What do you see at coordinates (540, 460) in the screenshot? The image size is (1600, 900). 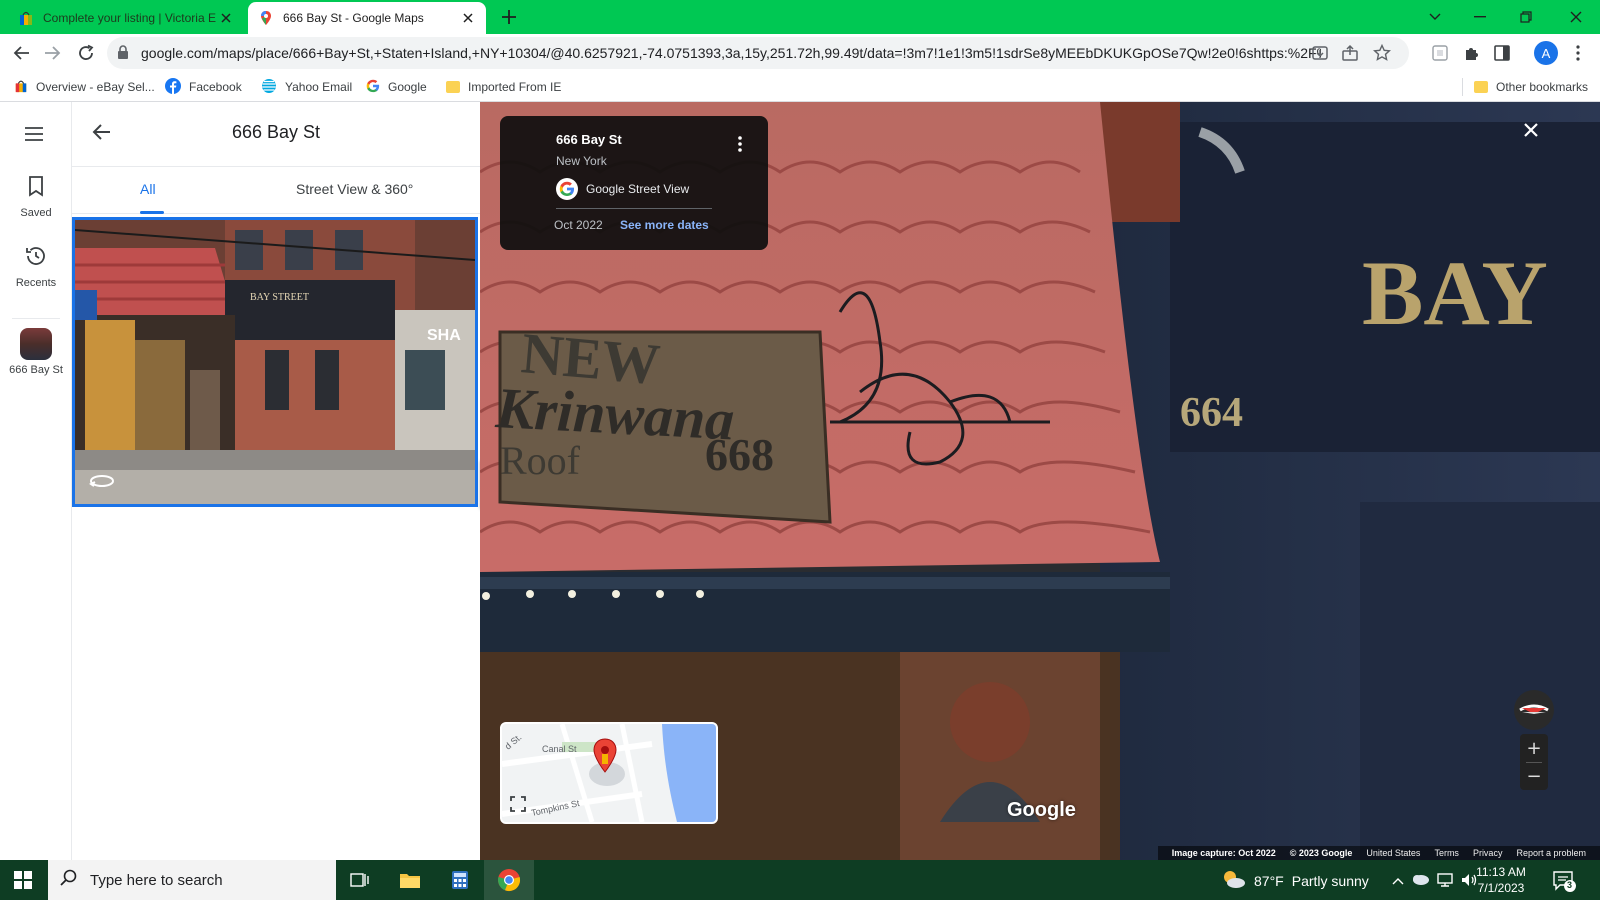 I see `sign-text-roof: Roof` at bounding box center [540, 460].